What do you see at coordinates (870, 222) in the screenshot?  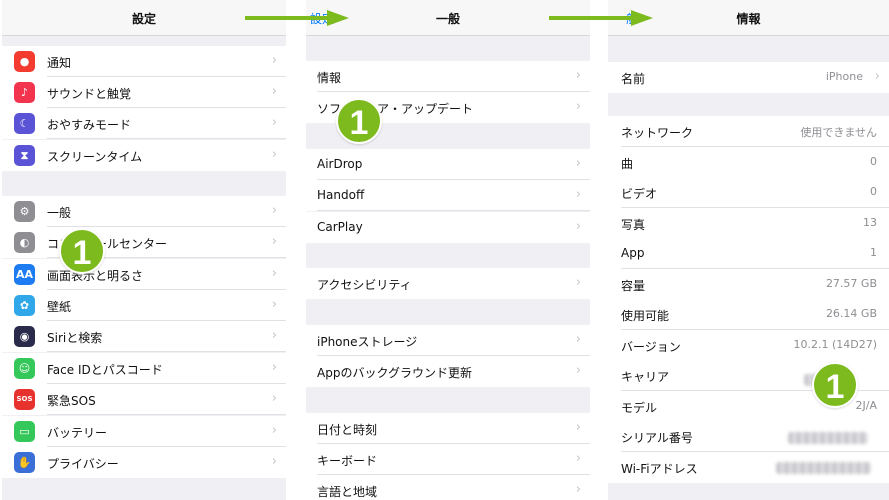 I see `row-value: 13` at bounding box center [870, 222].